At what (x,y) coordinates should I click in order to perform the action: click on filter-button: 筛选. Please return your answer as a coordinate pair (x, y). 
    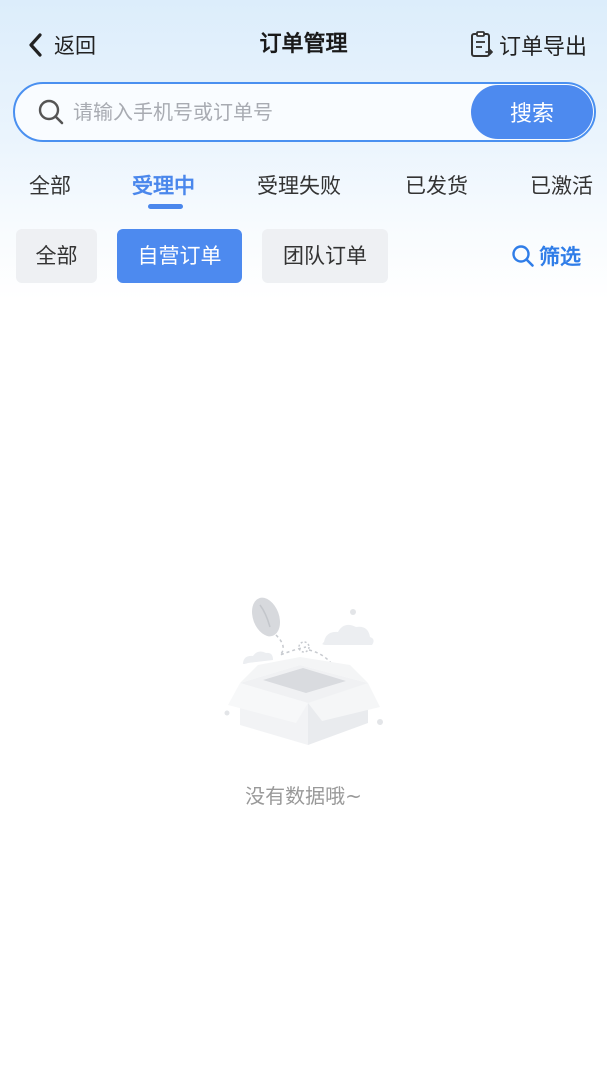
    Looking at the image, I should click on (546, 256).